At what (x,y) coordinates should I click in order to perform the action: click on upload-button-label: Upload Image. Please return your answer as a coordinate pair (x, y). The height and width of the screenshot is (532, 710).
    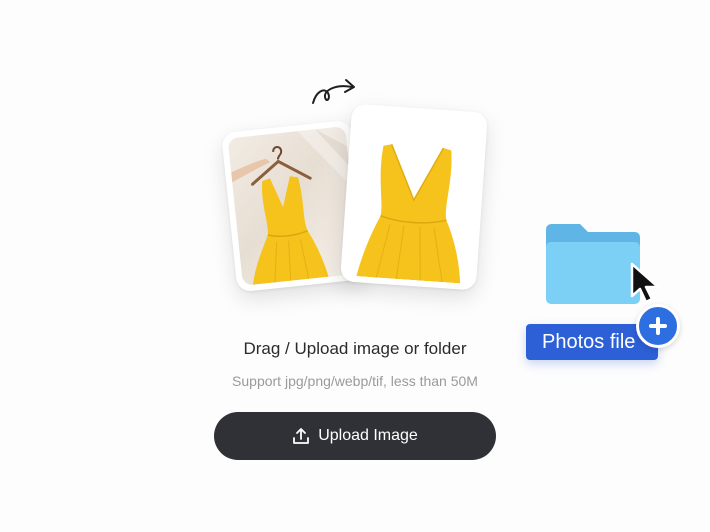
    Looking at the image, I should click on (368, 435).